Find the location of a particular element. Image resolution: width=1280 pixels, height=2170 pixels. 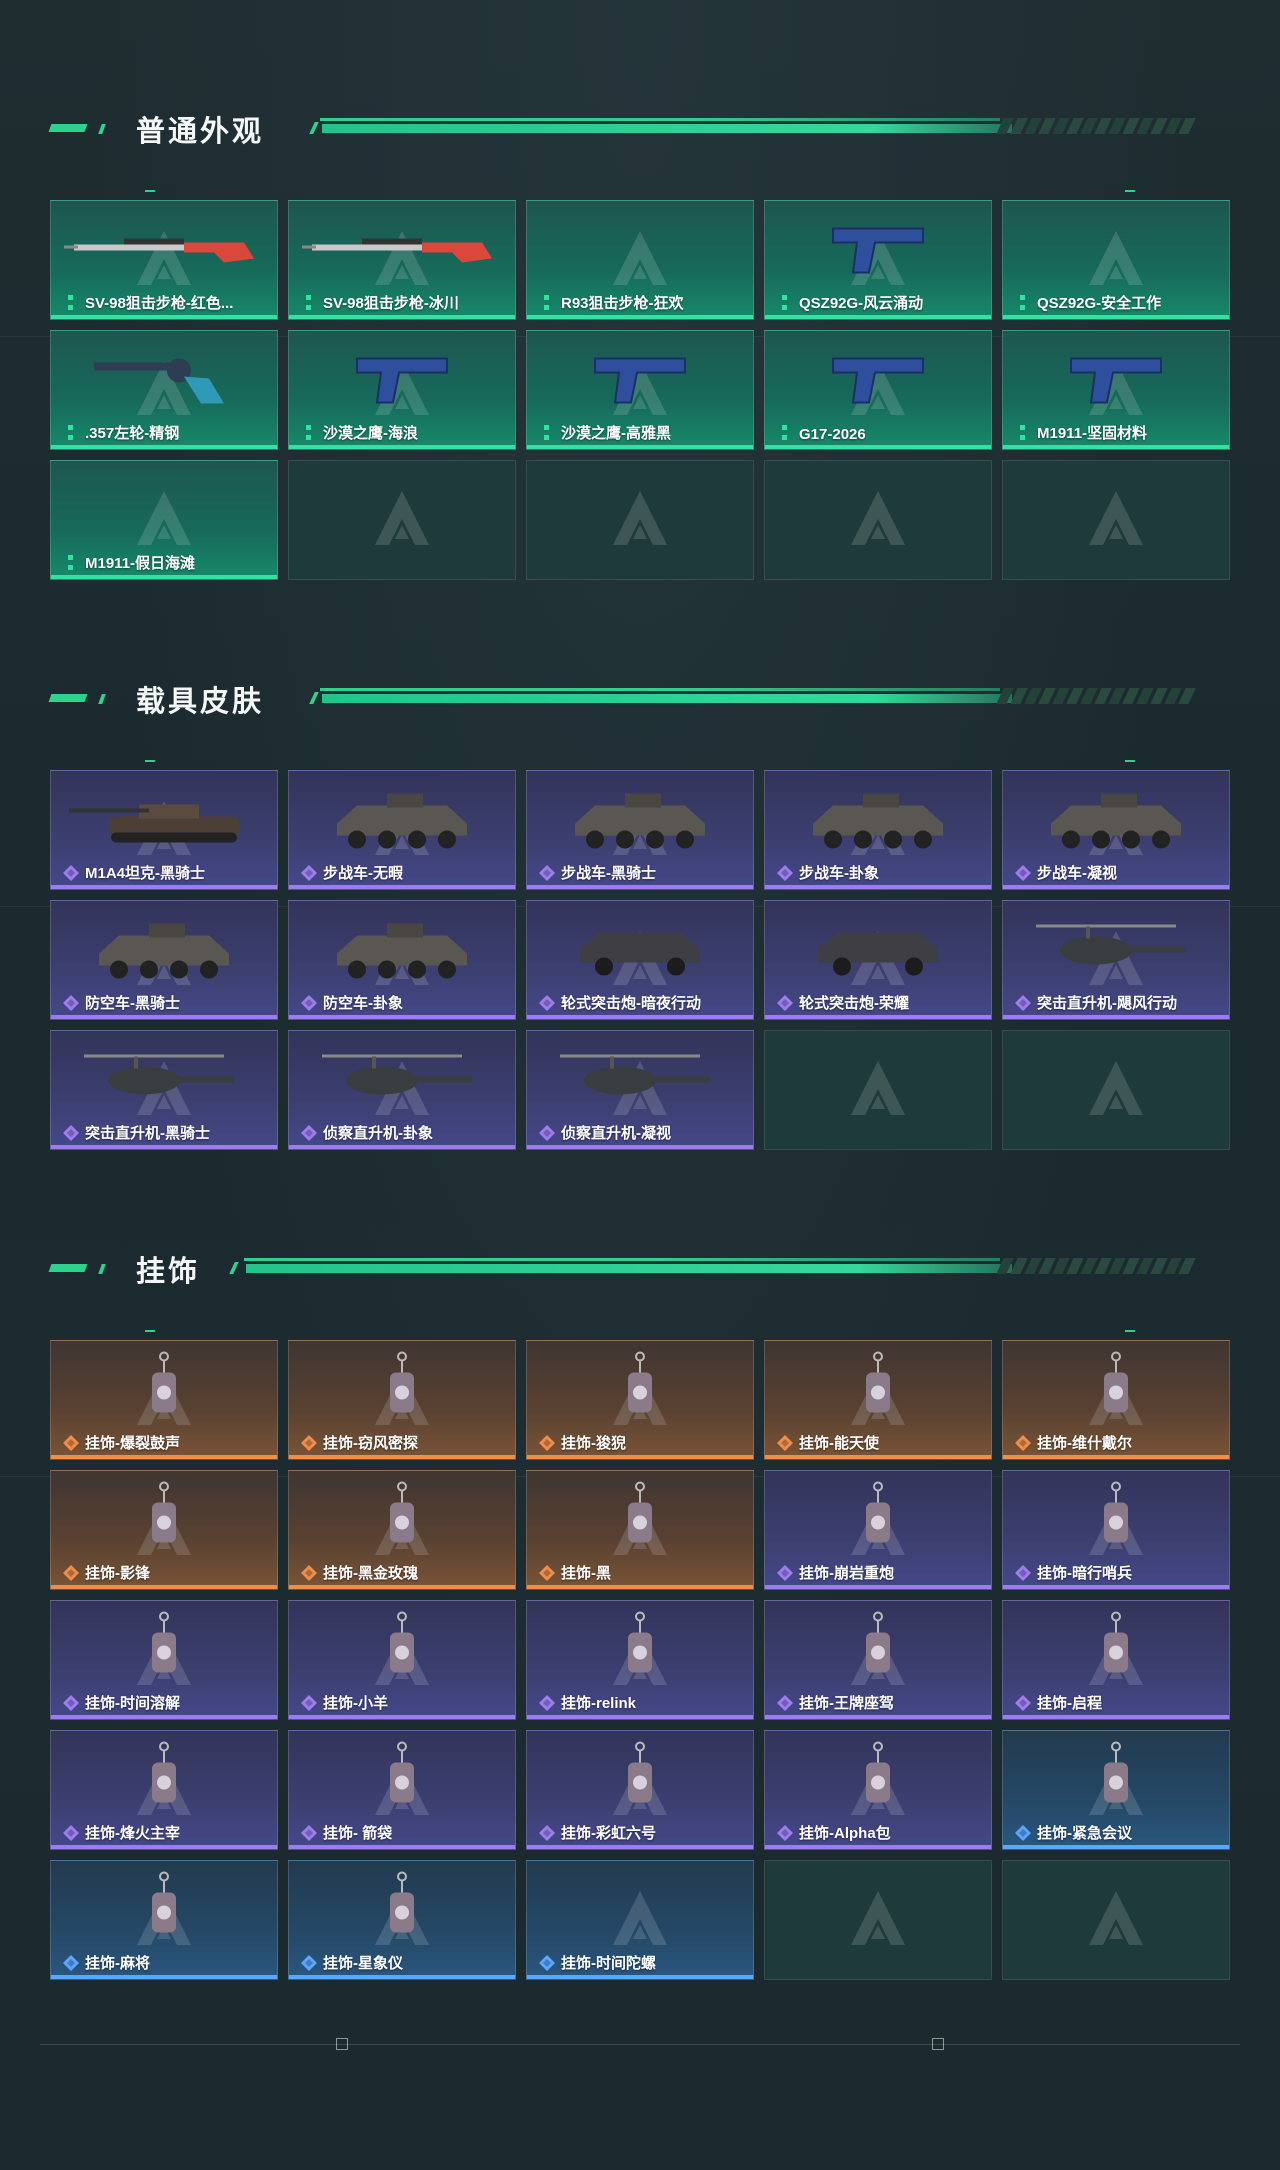

item-label: 挂饰-星象仪 is located at coordinates (363, 1963).